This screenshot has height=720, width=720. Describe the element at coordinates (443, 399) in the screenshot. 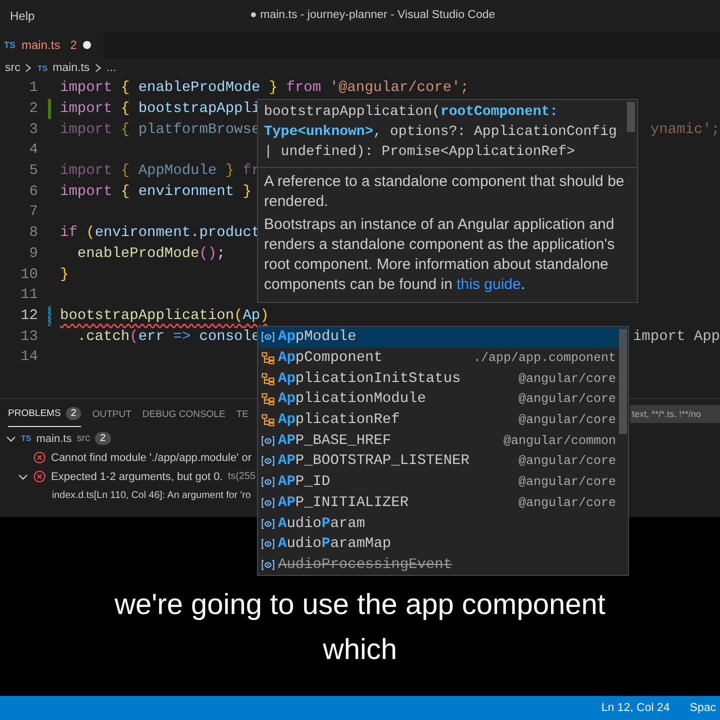

I see `suggestion-item: ApplicationModule @angular/core` at that location.